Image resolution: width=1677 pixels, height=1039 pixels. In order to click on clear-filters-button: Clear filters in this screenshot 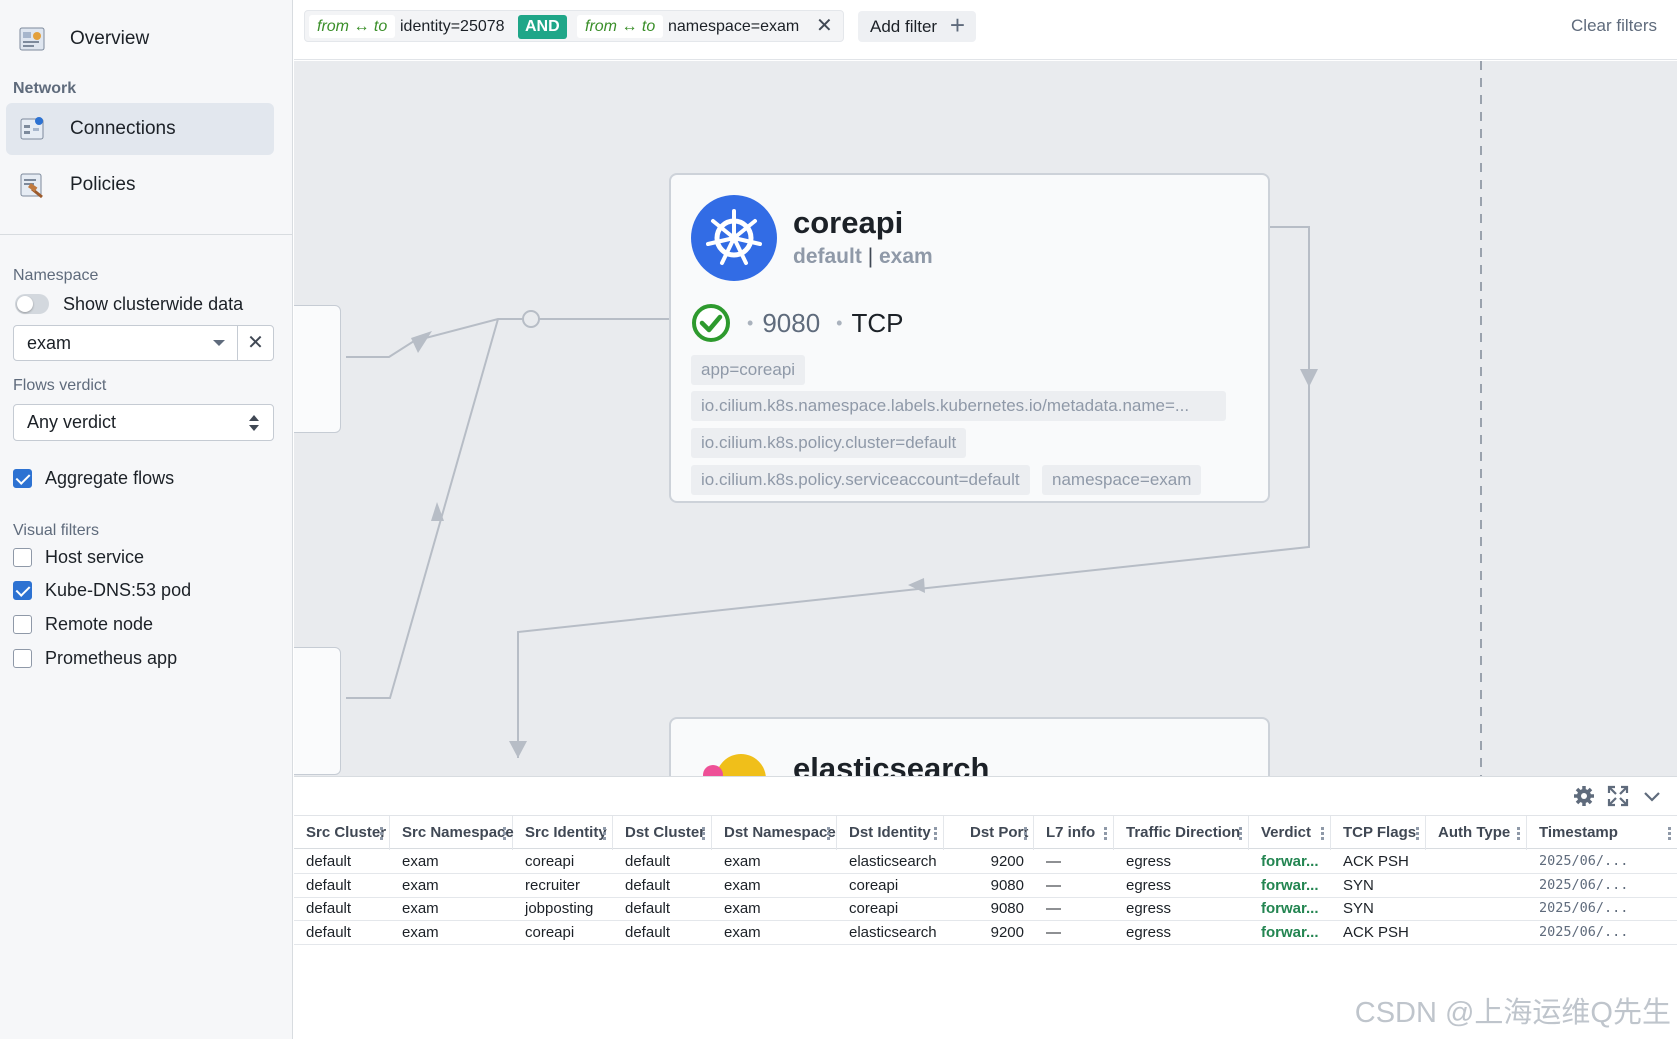, I will do `click(1614, 26)`.